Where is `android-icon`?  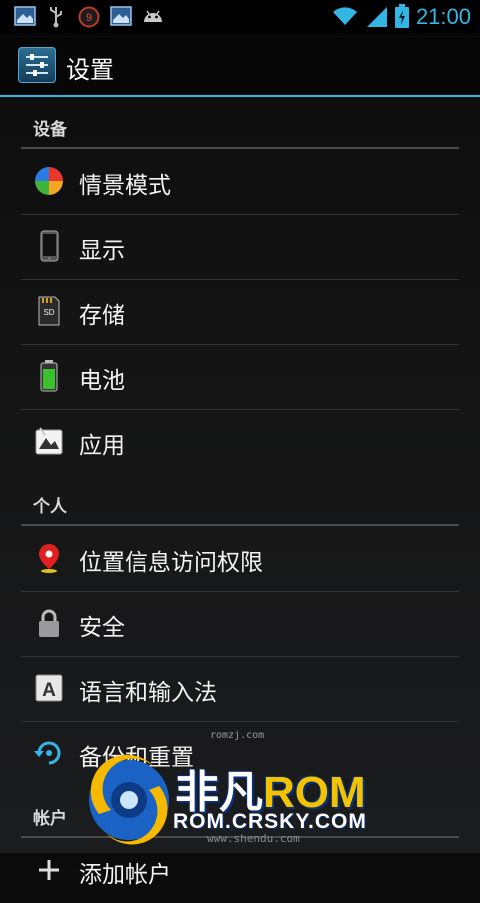
android-icon is located at coordinates (153, 16).